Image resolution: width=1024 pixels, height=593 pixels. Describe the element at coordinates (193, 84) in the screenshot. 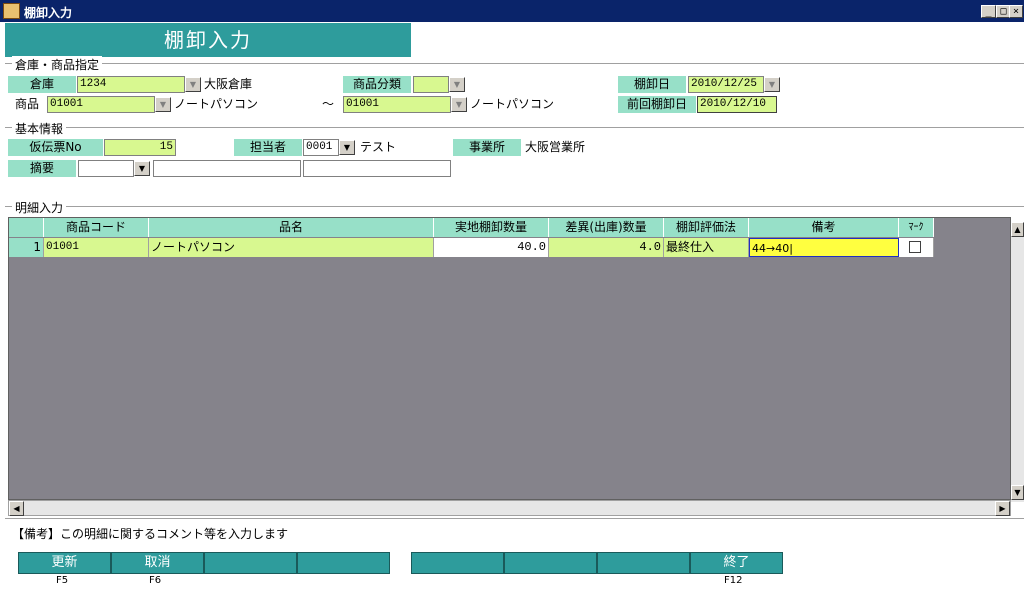

I see `warehouse-dropdown-icon: ▼` at that location.